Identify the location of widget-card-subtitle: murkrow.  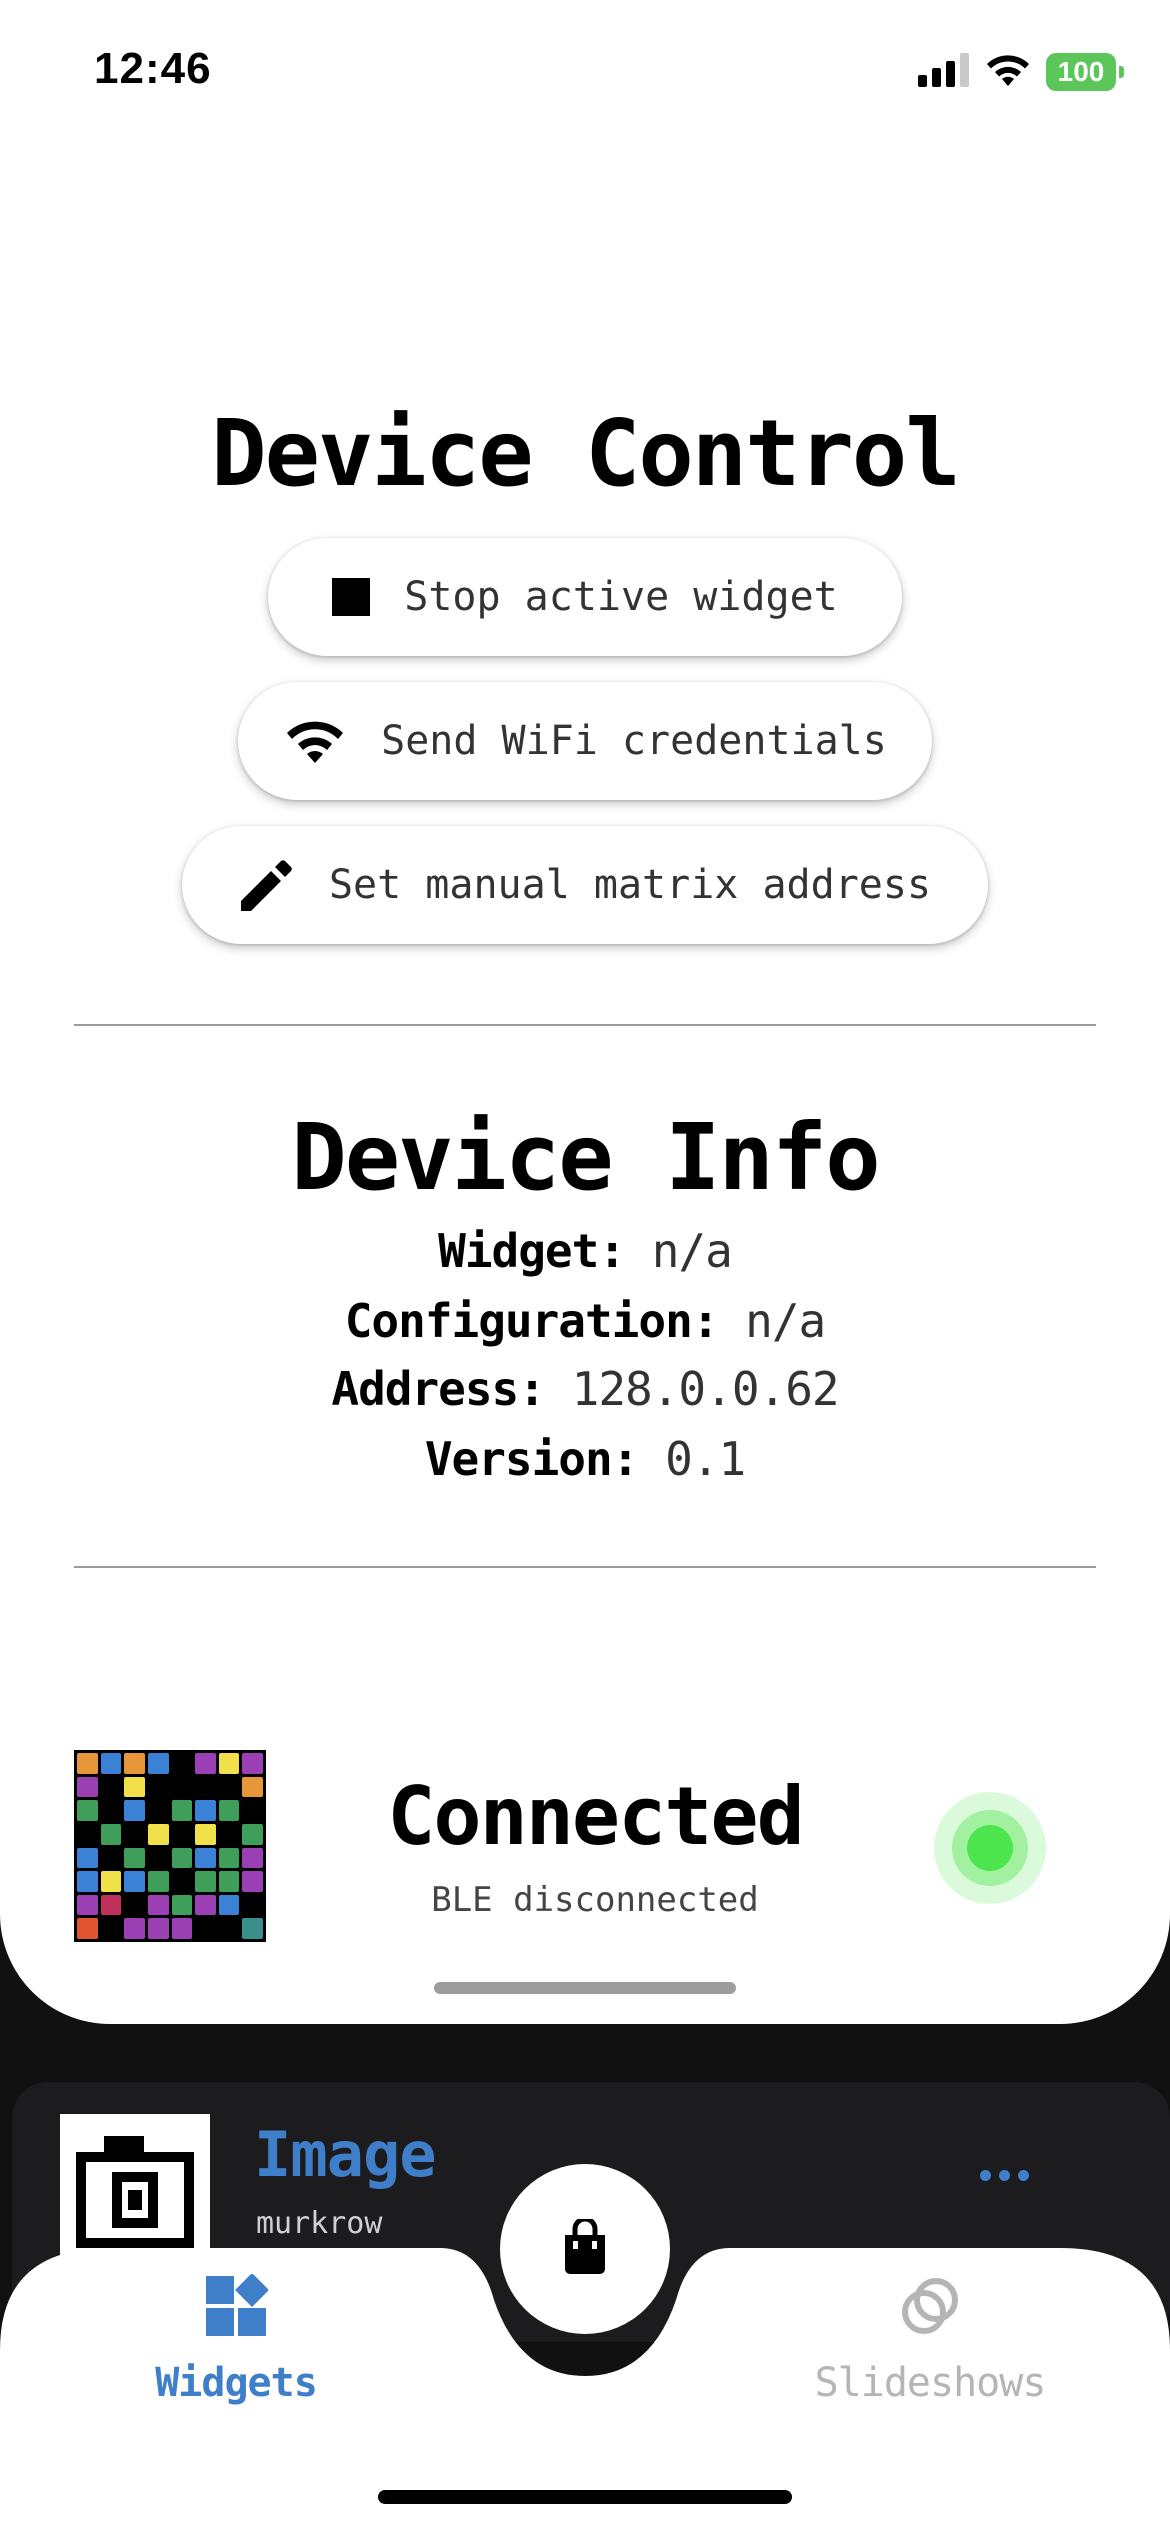
(319, 2223).